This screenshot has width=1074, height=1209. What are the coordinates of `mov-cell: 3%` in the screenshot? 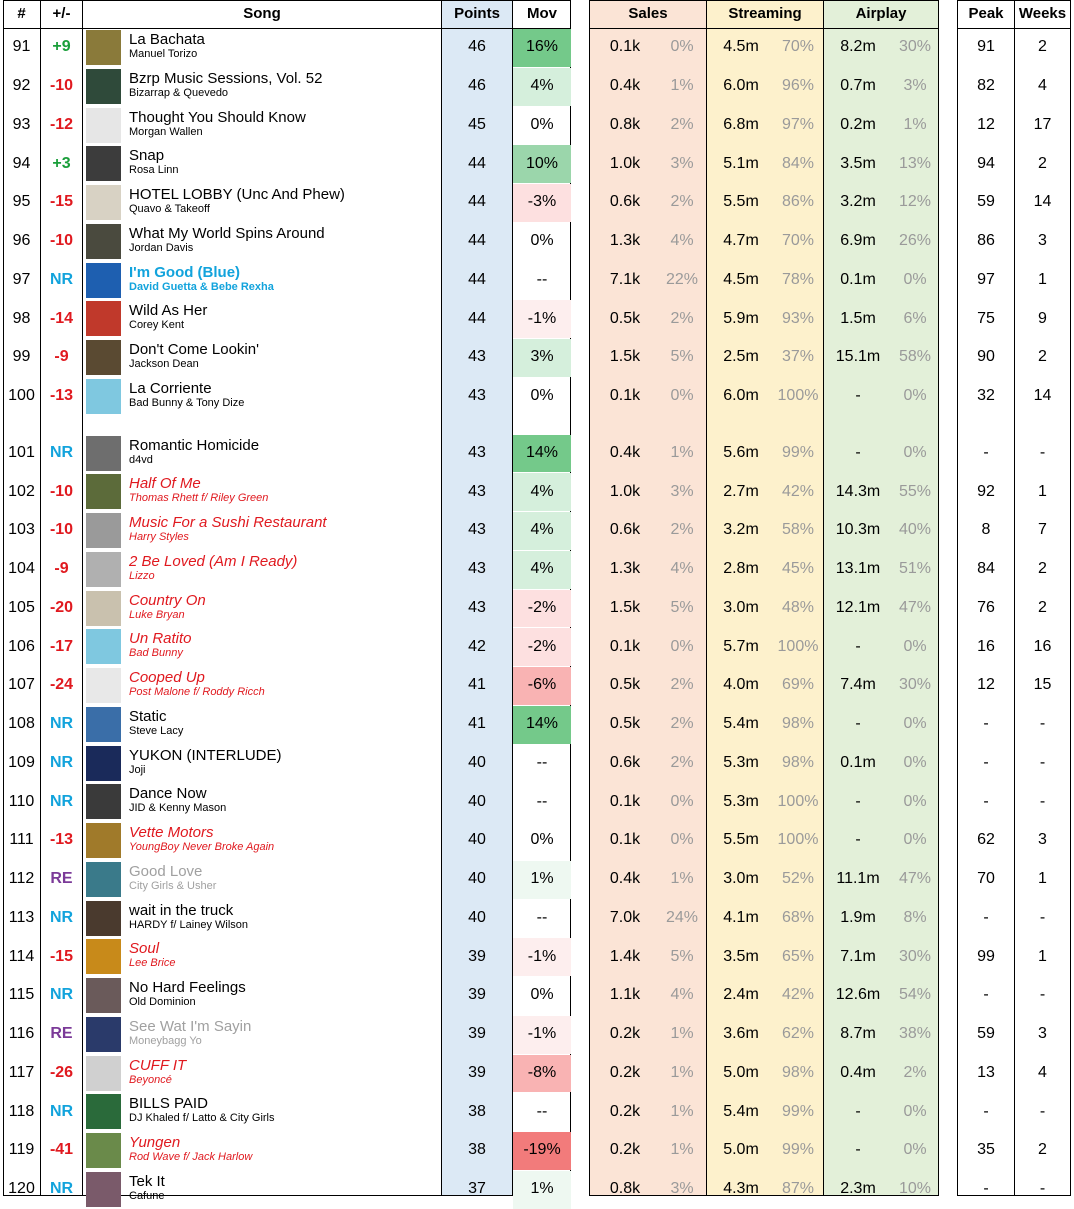 It's located at (542, 357).